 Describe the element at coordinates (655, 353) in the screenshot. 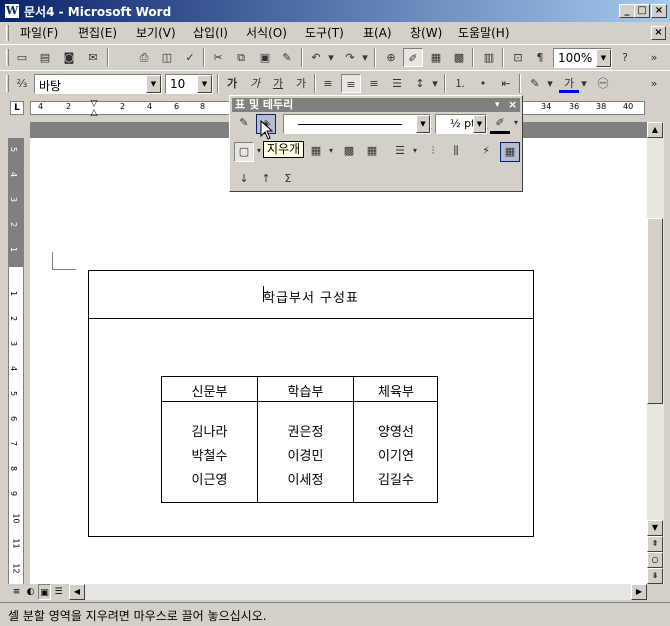

I see `vertical-scrollbar: ▲ ▼ ⇞ ○ ⇟` at that location.